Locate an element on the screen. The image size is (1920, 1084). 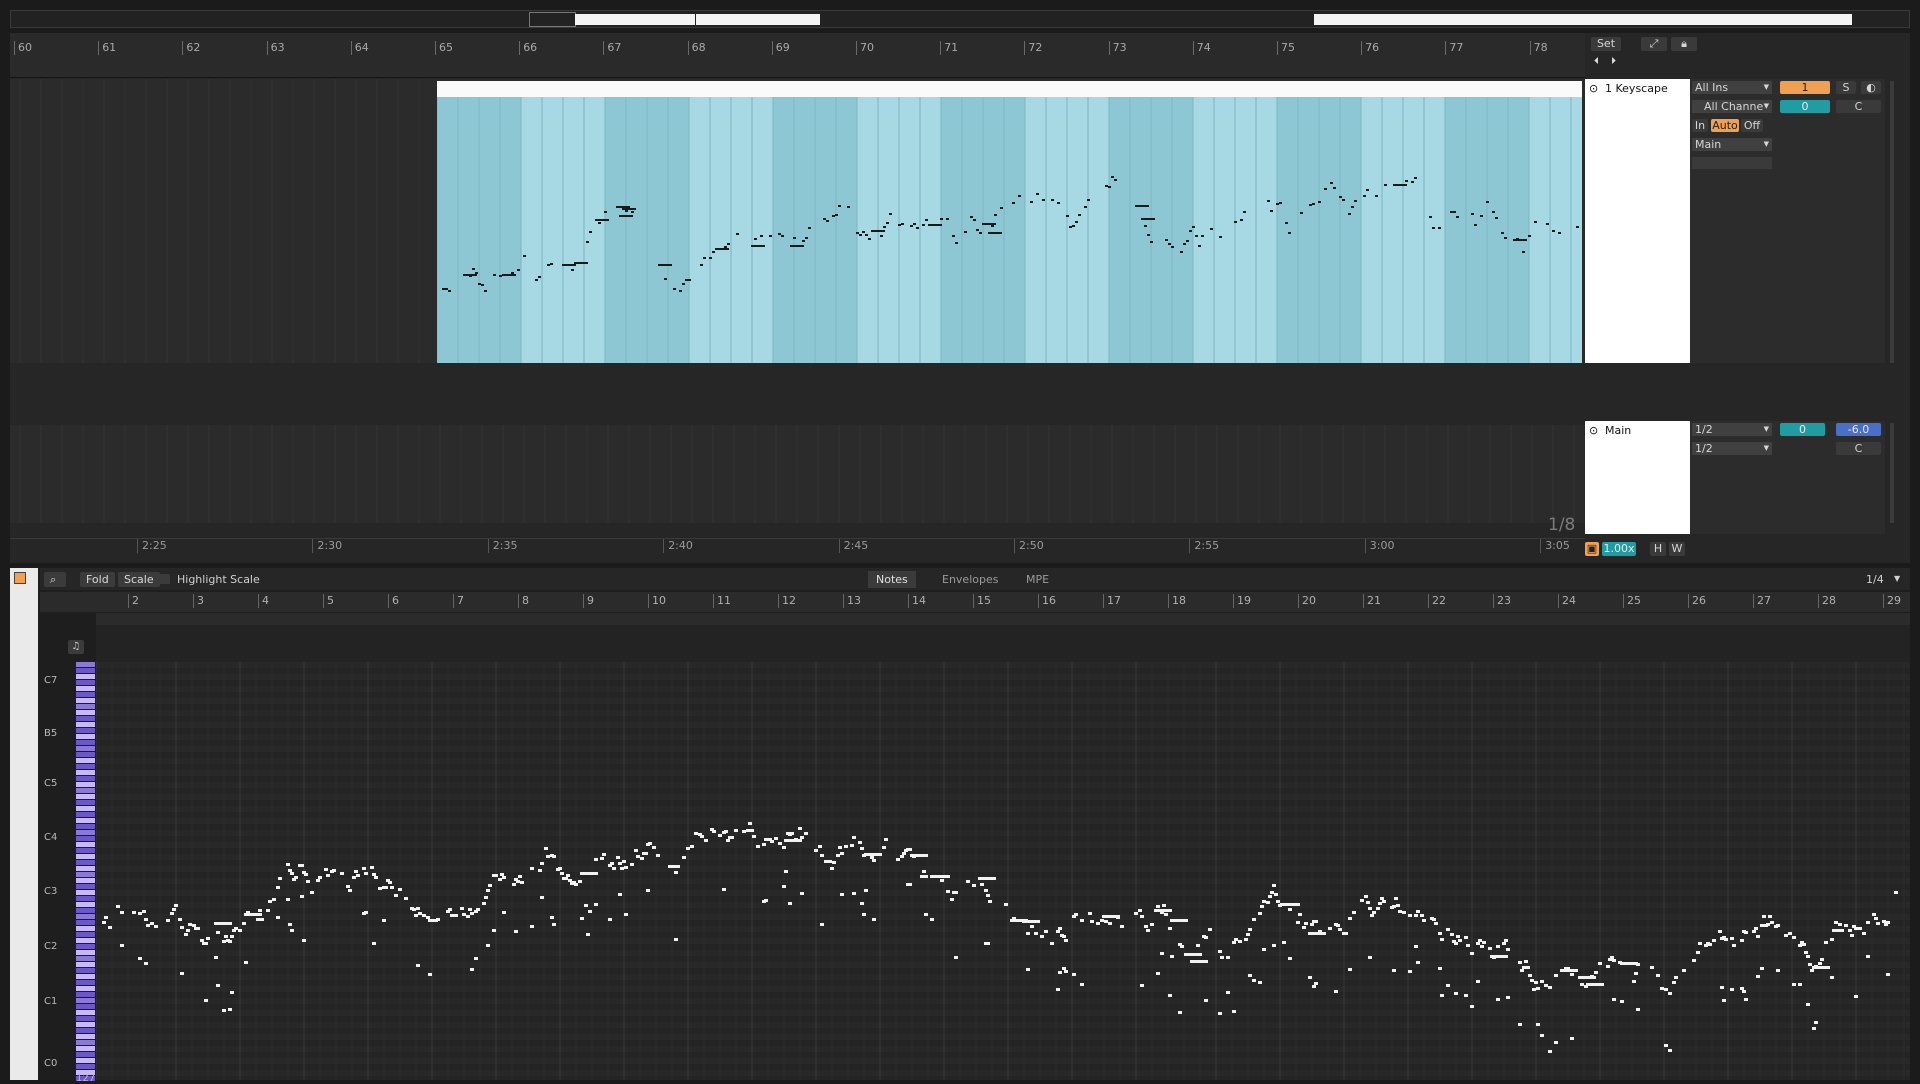
h-button: H is located at coordinates (1658, 549).